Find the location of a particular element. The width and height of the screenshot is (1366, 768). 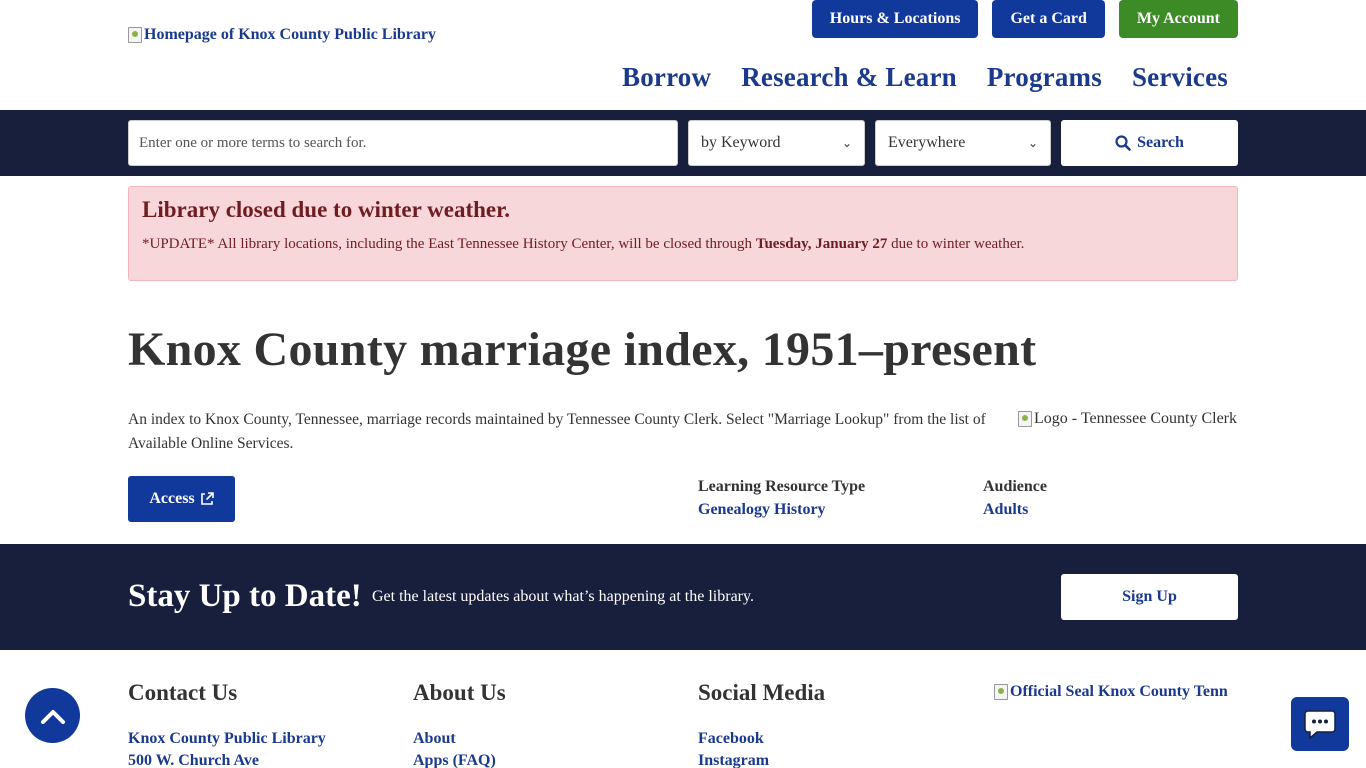

search-type-select: by Keyword ⌄ is located at coordinates (776, 143).